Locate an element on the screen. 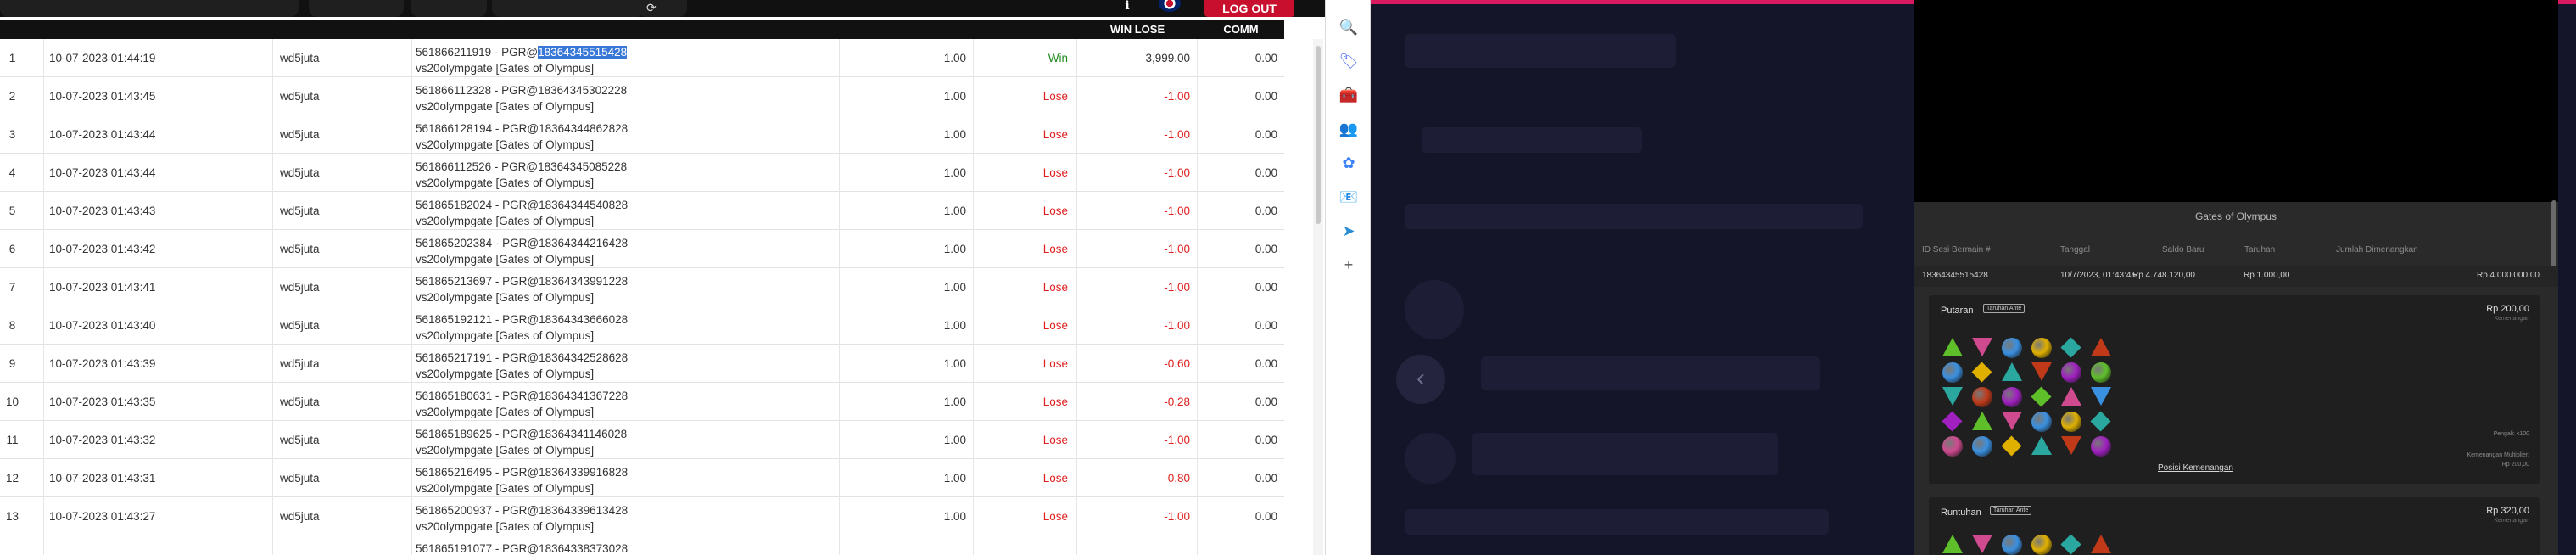 The height and width of the screenshot is (555, 2576). cell-date: 10-07-2023 01:43:39 is located at coordinates (158, 364).